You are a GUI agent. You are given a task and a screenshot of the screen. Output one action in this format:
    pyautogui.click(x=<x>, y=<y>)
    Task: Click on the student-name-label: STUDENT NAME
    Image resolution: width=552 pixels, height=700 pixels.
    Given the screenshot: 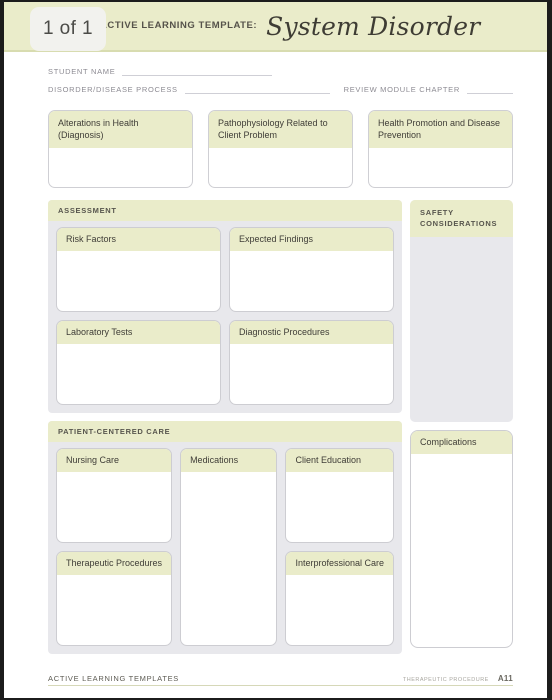 What is the action you would take?
    pyautogui.click(x=82, y=71)
    